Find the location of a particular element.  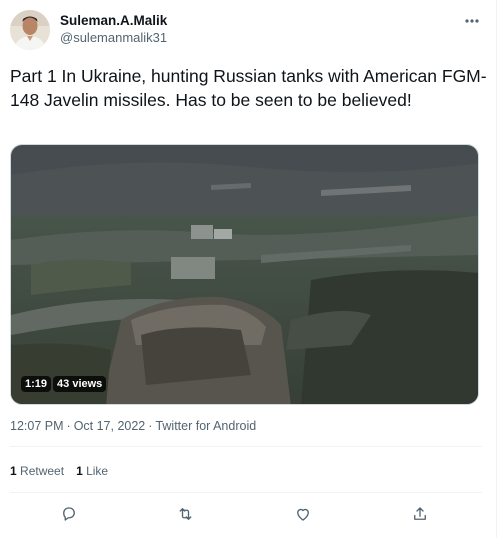

retweet-icon is located at coordinates (185, 514).